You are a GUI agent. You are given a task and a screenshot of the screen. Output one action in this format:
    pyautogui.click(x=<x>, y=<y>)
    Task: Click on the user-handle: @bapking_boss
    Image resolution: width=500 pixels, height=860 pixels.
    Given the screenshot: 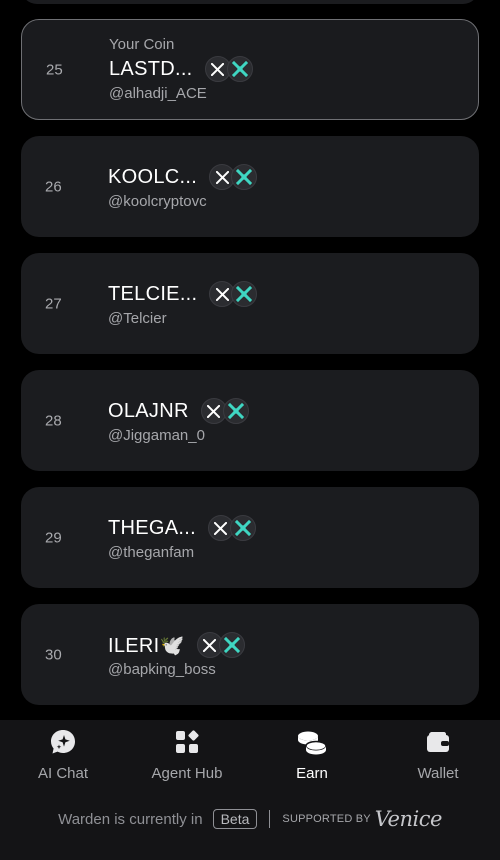 What is the action you would take?
    pyautogui.click(x=162, y=669)
    